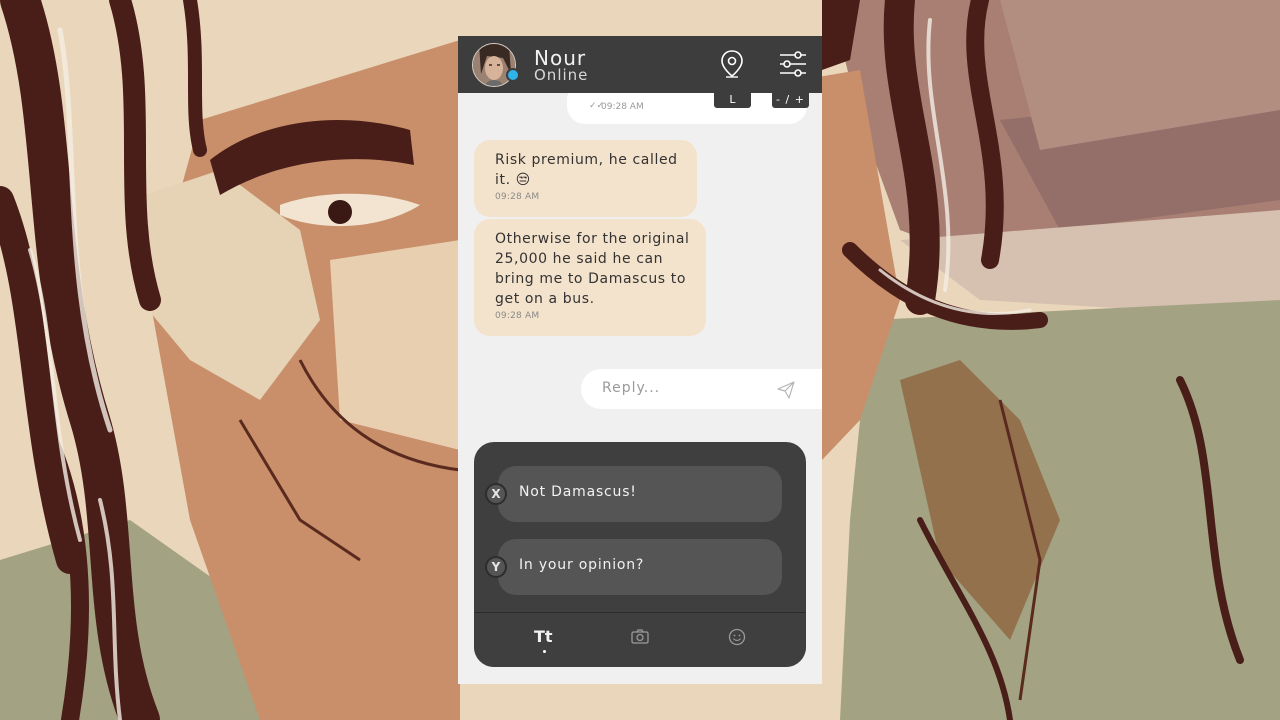 The image size is (1280, 720). I want to click on choice-option-1: Not Damascus!, so click(640, 494).